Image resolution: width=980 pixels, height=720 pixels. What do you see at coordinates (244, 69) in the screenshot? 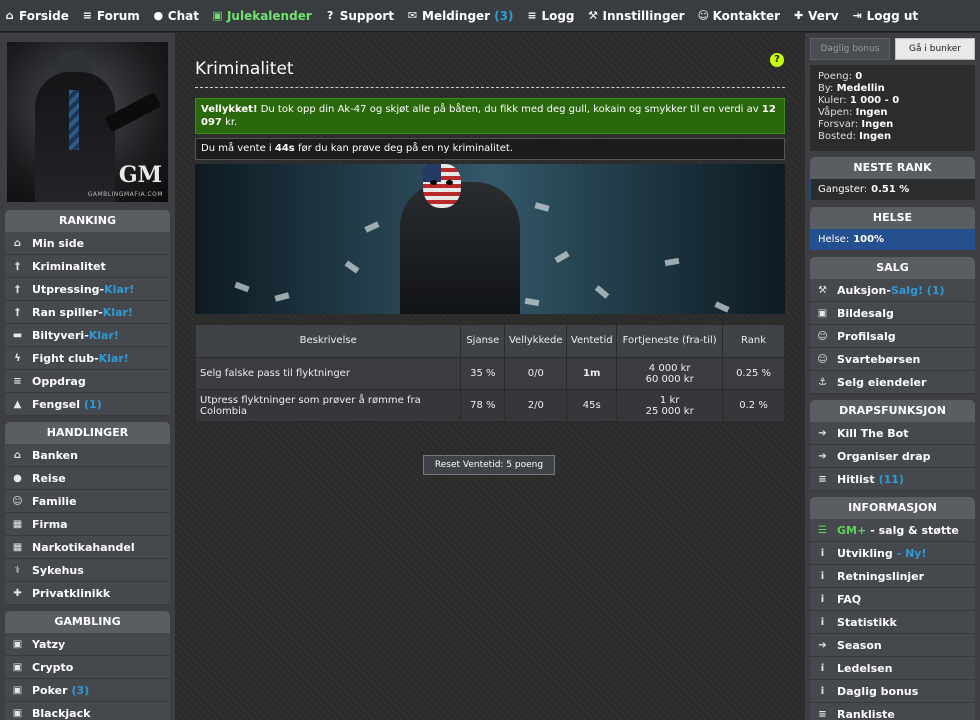
I see `page-title: Kriminalitet` at bounding box center [244, 69].